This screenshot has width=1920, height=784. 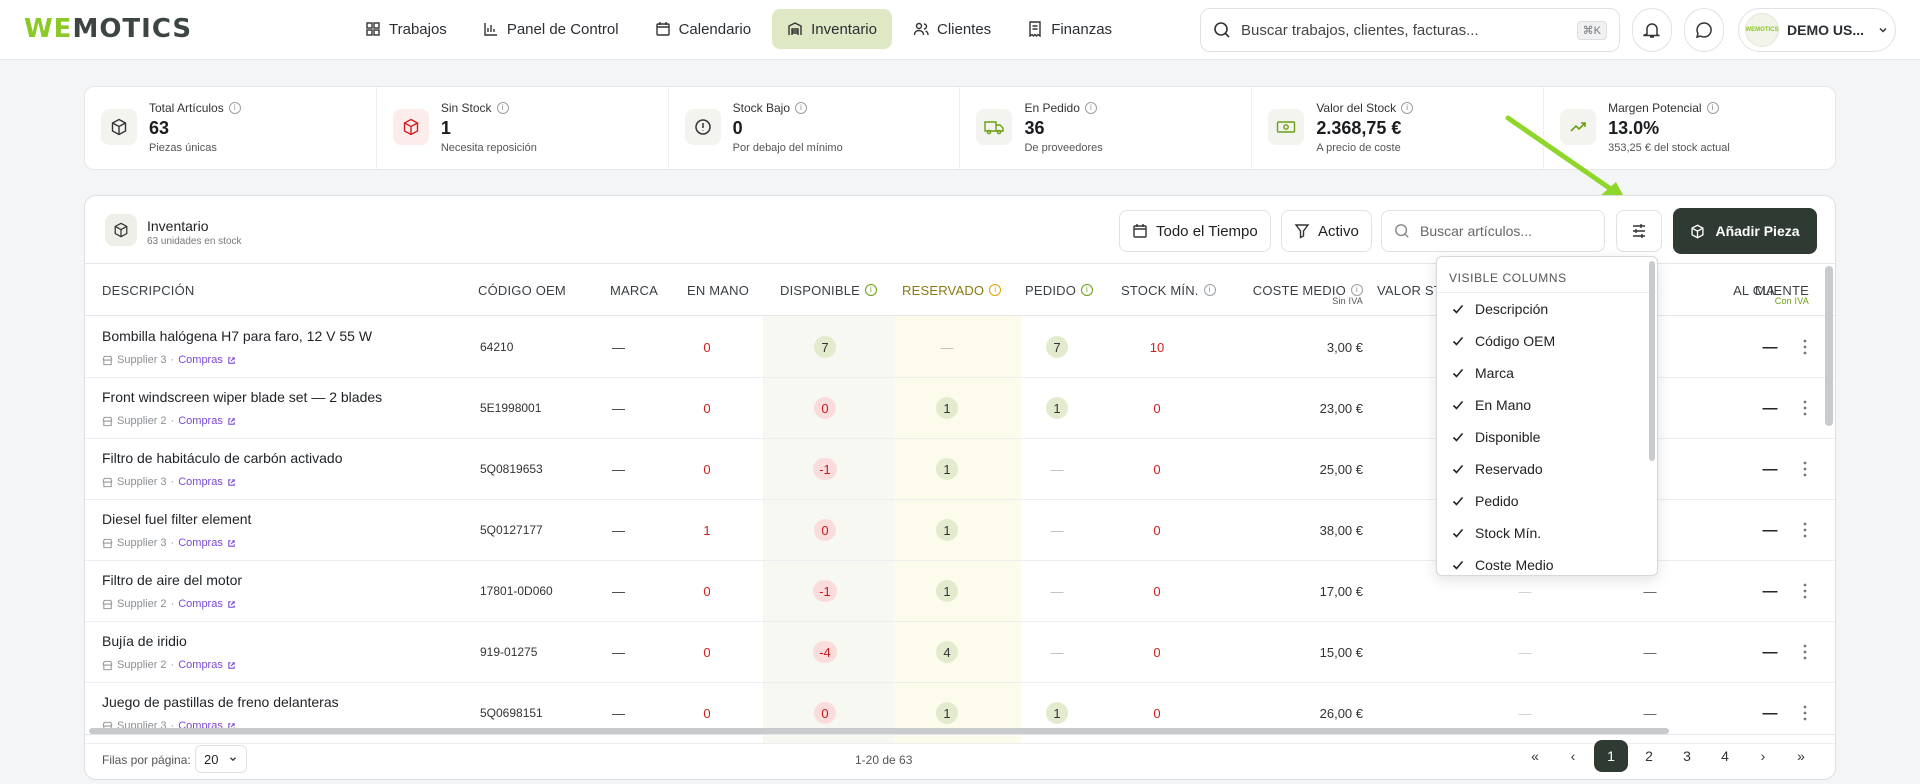 I want to click on column-toggle-código-oem: Código OEM, so click(x=1547, y=341).